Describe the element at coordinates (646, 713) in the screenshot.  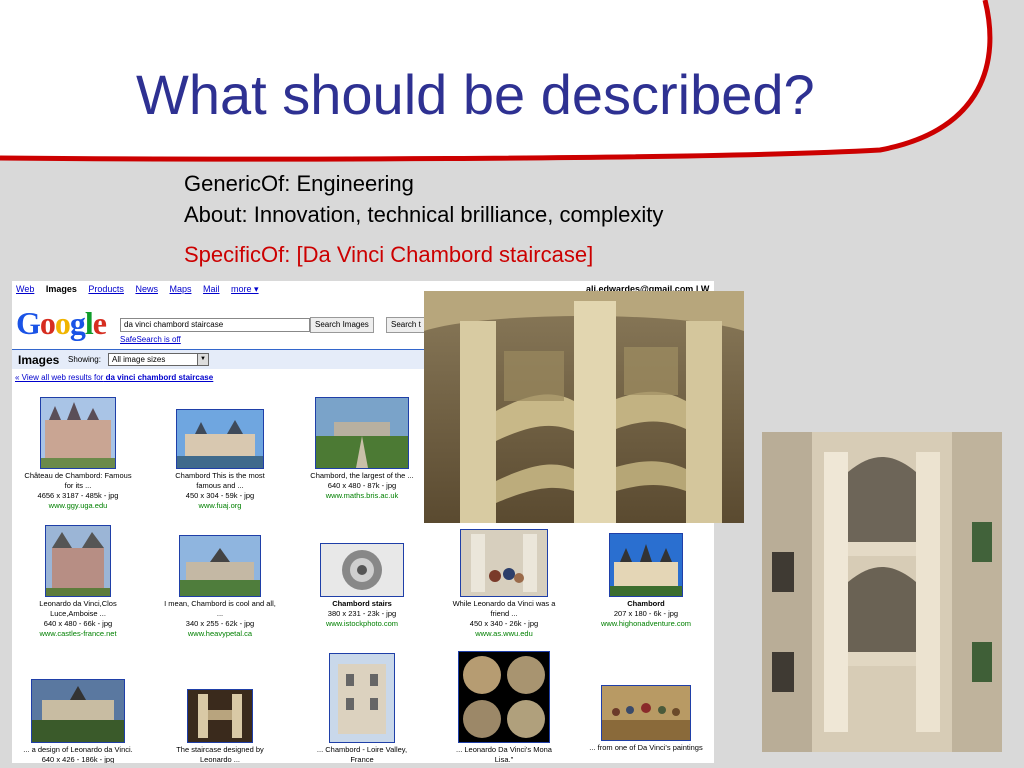
I see `last-supper-thumbnail` at that location.